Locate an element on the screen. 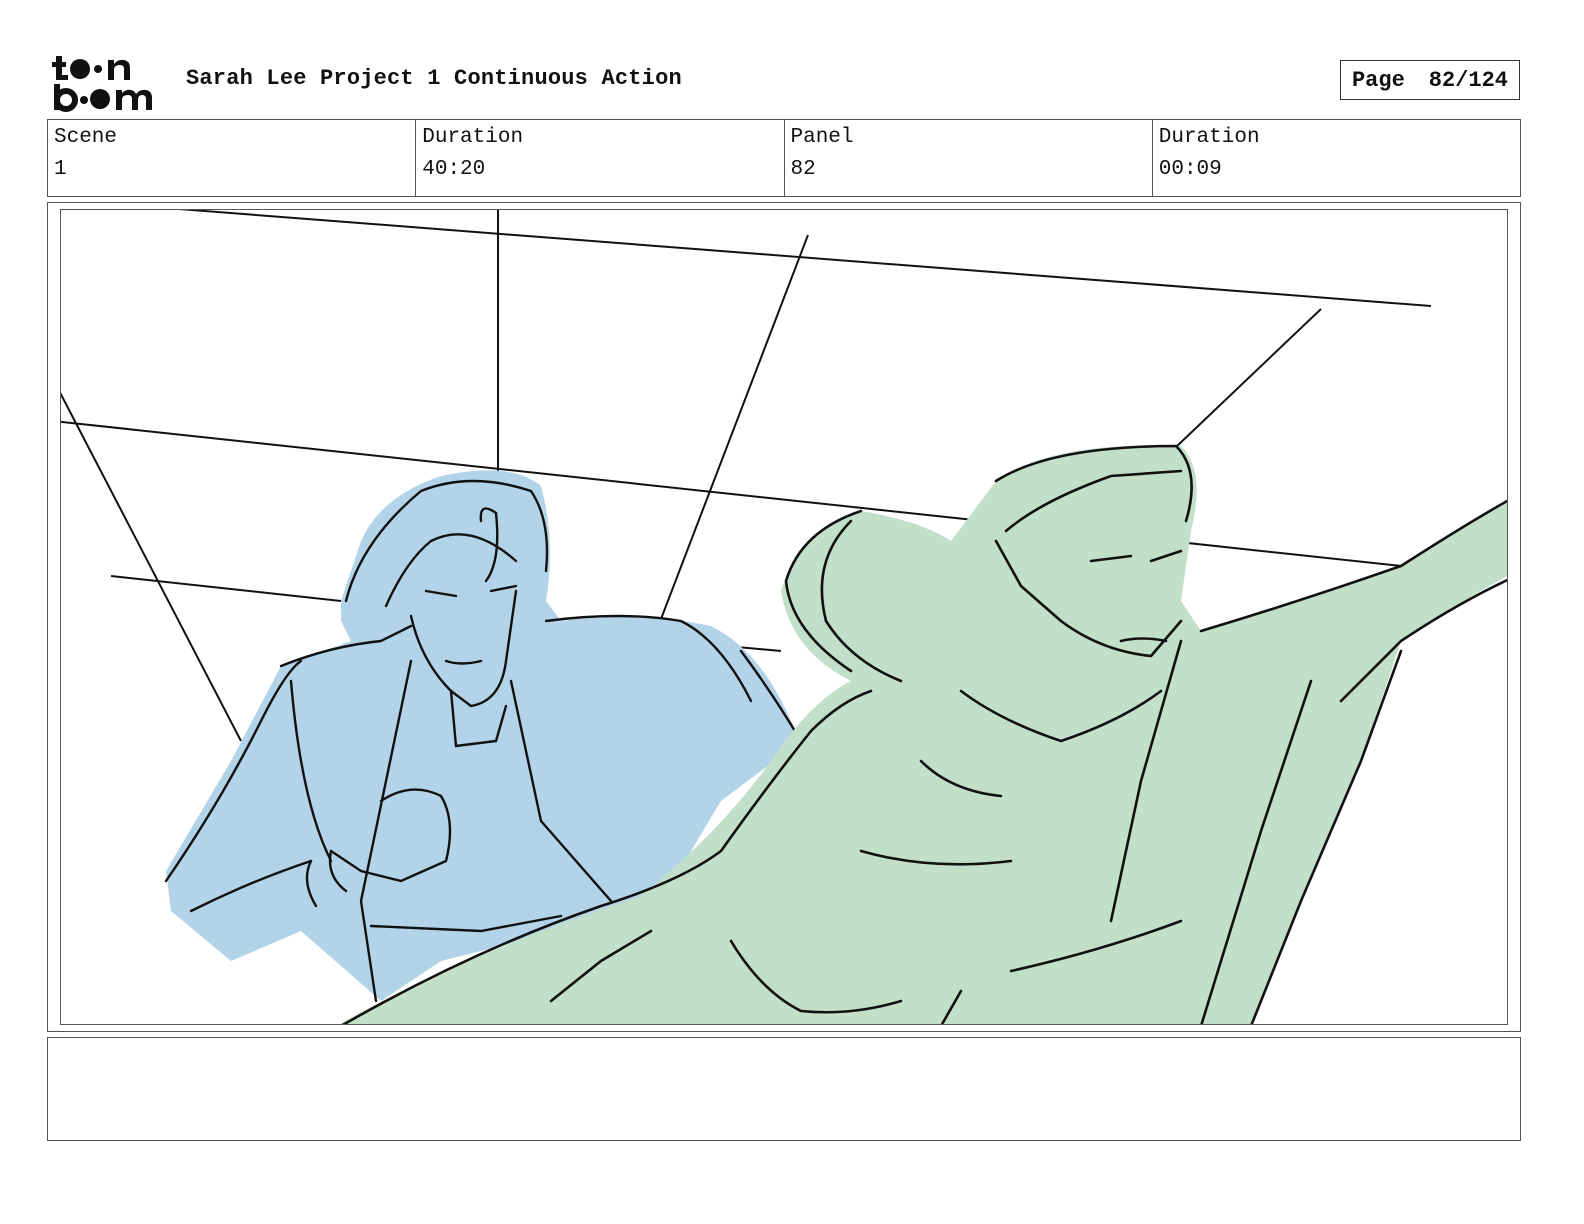 The height and width of the screenshot is (1224, 1584). toon-boom-logo is located at coordinates (102, 84).